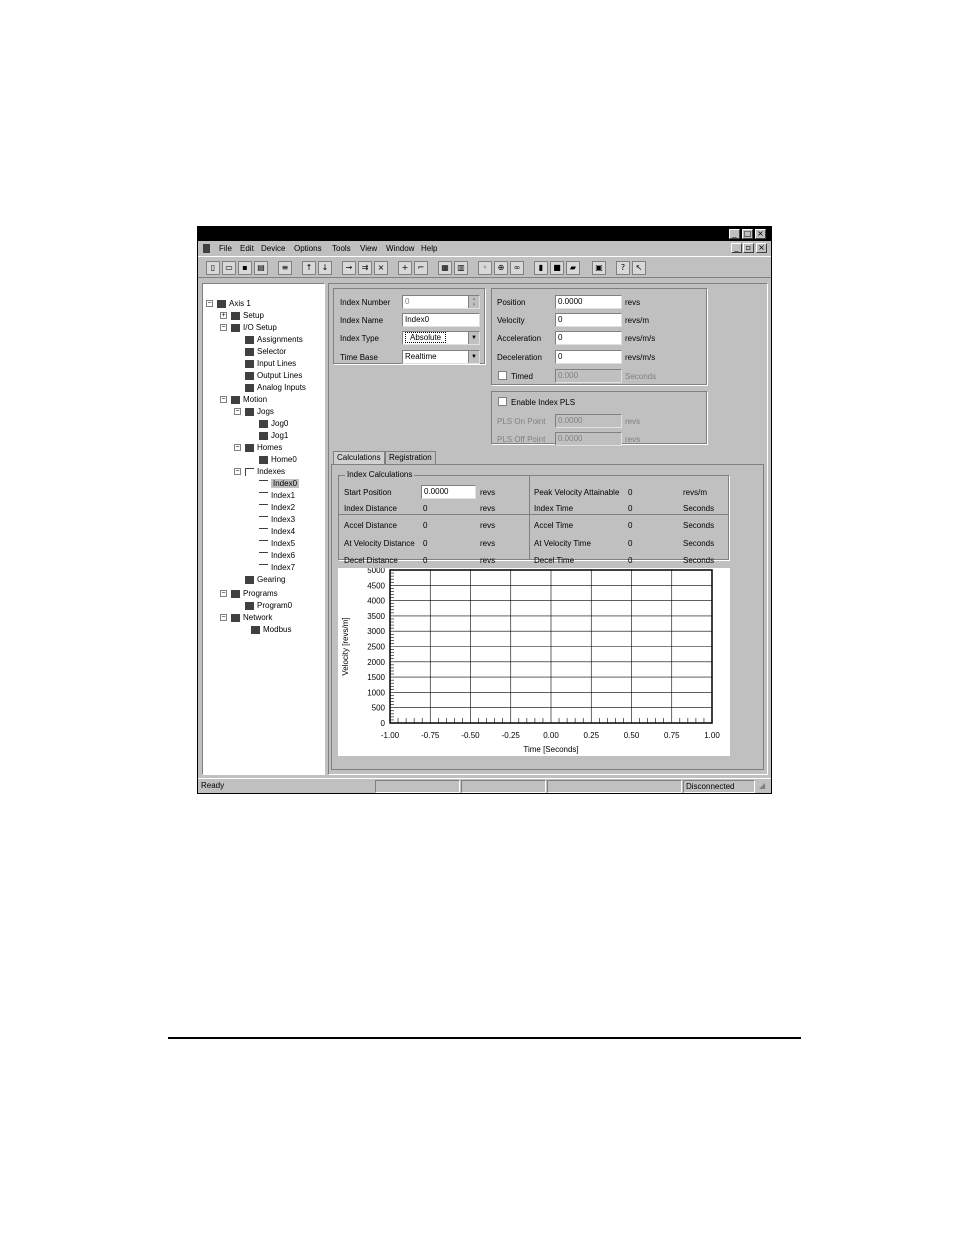 The image size is (954, 1235). Describe the element at coordinates (381, 268) in the screenshot. I see `cancel-icon: ×` at that location.